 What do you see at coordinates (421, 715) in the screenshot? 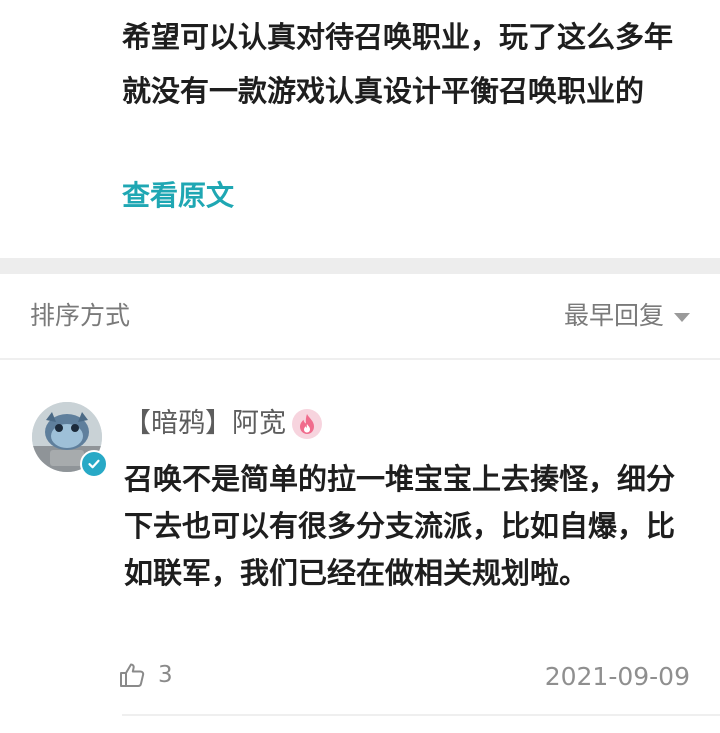
I see `divider` at bounding box center [421, 715].